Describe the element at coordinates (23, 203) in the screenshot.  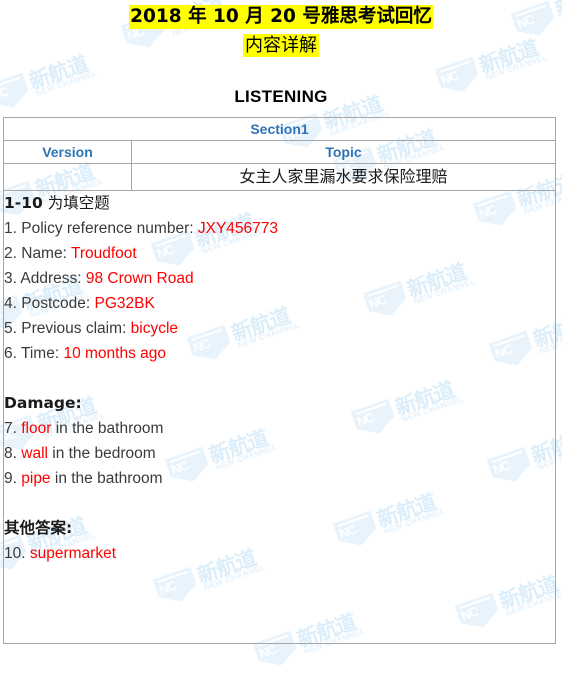
I see `question-range-number: 1-10` at that location.